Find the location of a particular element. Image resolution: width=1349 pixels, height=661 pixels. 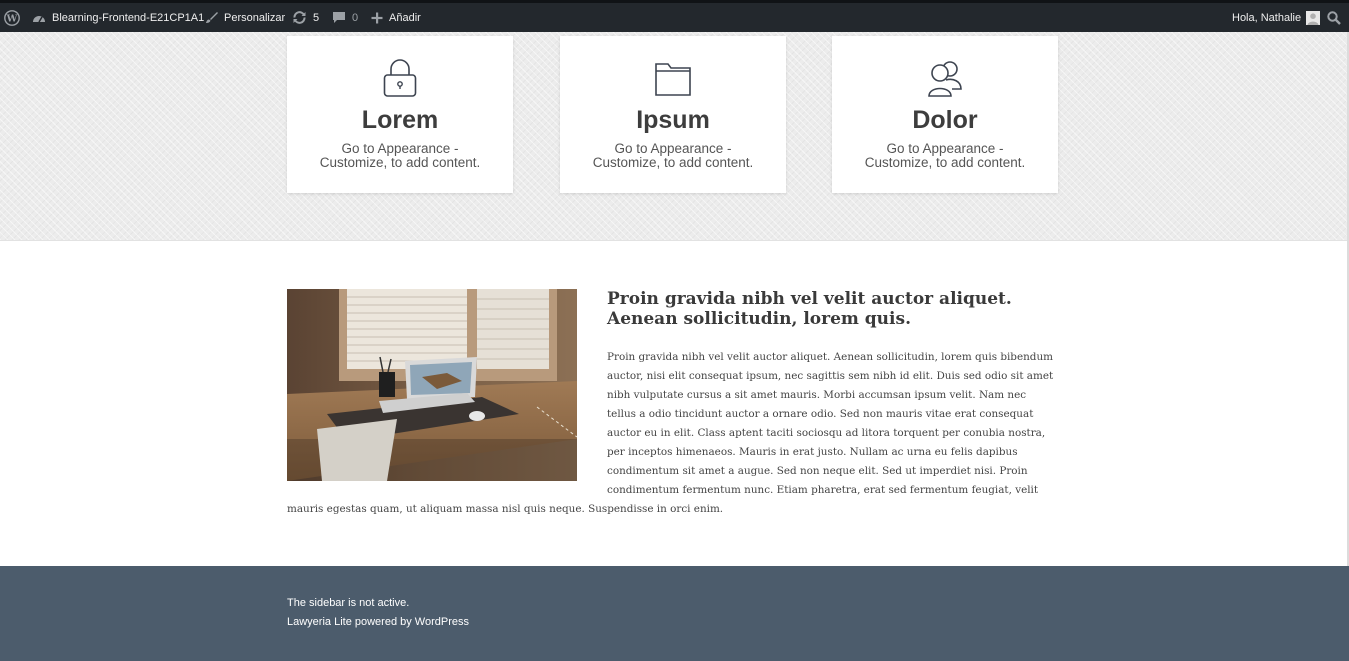

site-name-menu: Blearning-Frontend-E21CP1A1 is located at coordinates (118, 17).